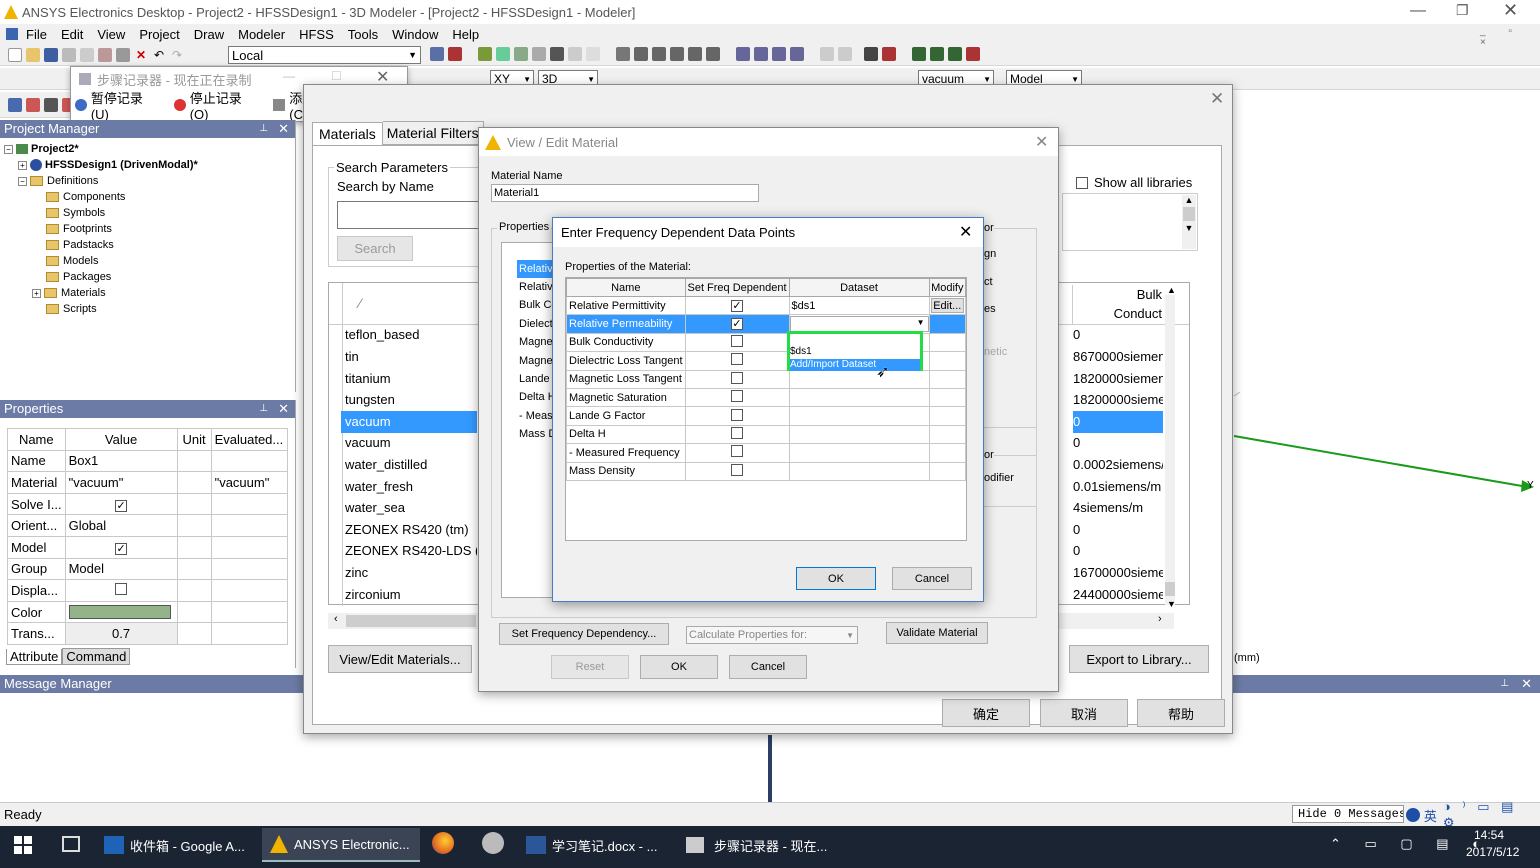  What do you see at coordinates (261, 34) in the screenshot?
I see `menu-modeler: Modeler` at bounding box center [261, 34].